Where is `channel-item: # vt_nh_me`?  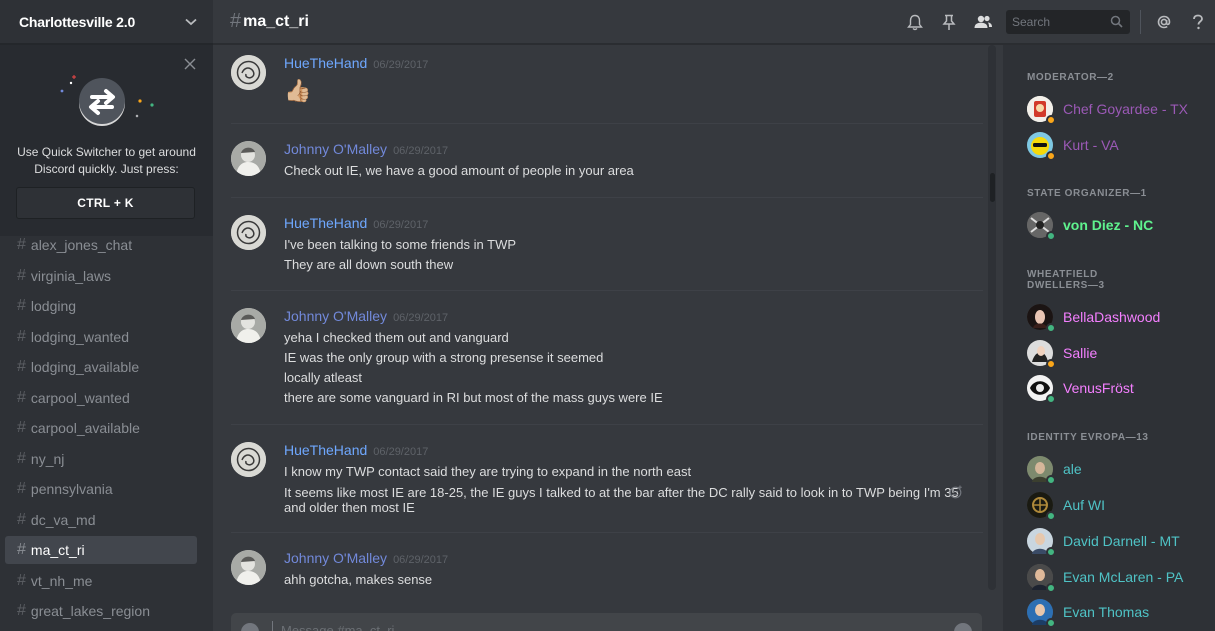 channel-item: # vt_nh_me is located at coordinates (101, 581).